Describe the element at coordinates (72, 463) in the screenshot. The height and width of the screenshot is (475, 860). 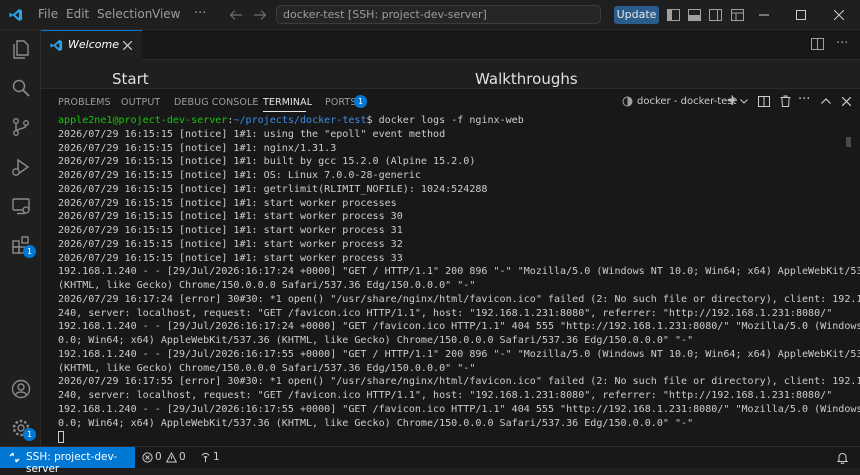
I see `remote-label: SSH: project-dev-server` at that location.